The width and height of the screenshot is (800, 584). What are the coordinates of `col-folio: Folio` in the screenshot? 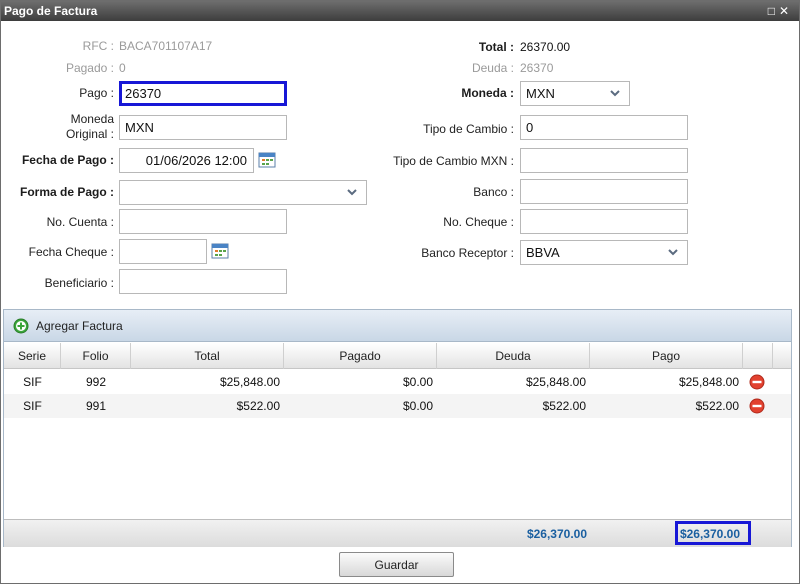 It's located at (96, 356).